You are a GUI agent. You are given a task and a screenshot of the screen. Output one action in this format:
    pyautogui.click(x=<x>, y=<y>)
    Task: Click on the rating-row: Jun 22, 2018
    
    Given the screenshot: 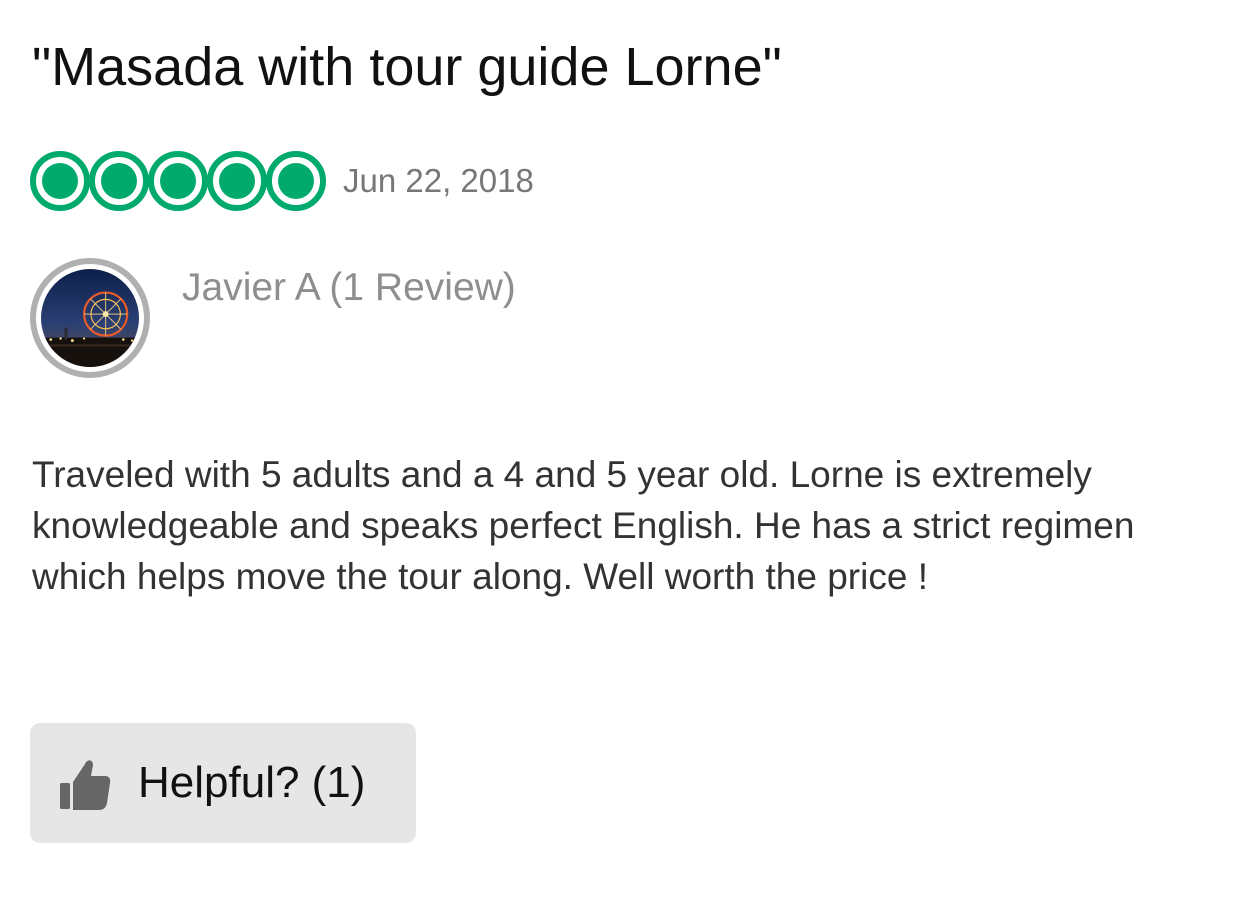 What is the action you would take?
    pyautogui.click(x=282, y=181)
    